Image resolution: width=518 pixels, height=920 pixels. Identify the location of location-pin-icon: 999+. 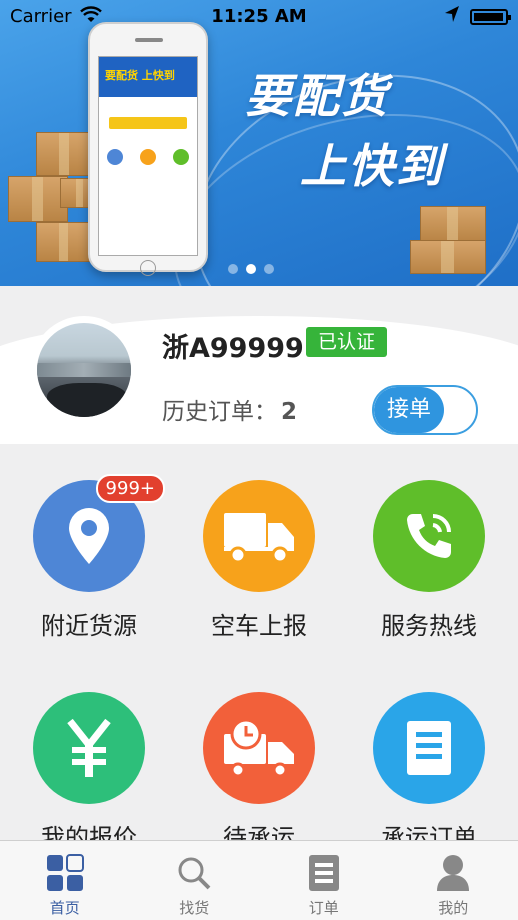
(99, 533).